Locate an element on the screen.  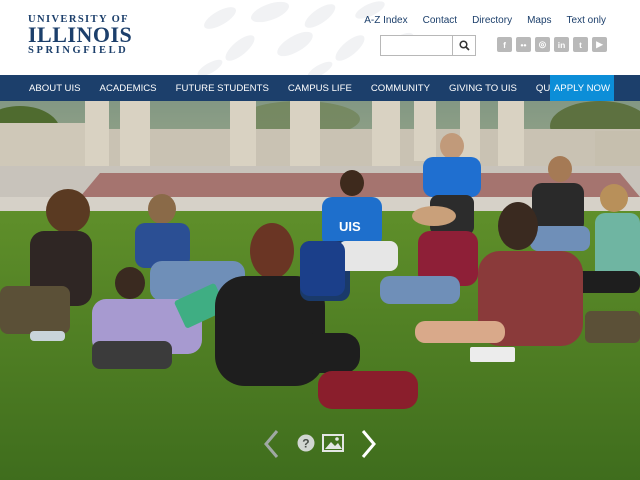
twitter-icon: t is located at coordinates (580, 44).